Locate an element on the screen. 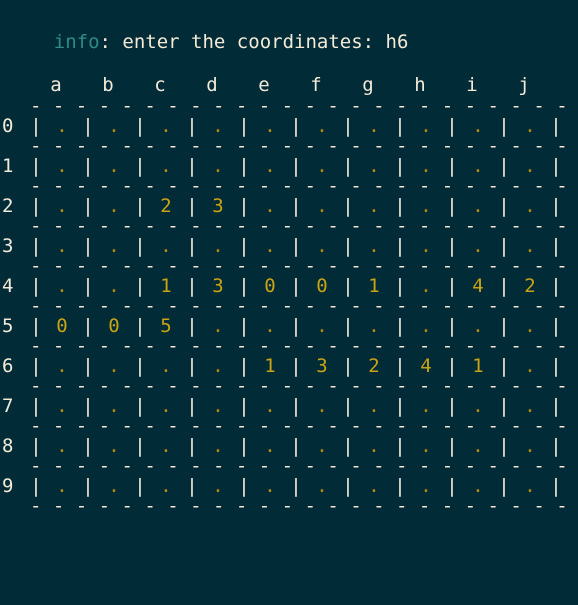  board-cell-d0: |. is located at coordinates (212, 126).